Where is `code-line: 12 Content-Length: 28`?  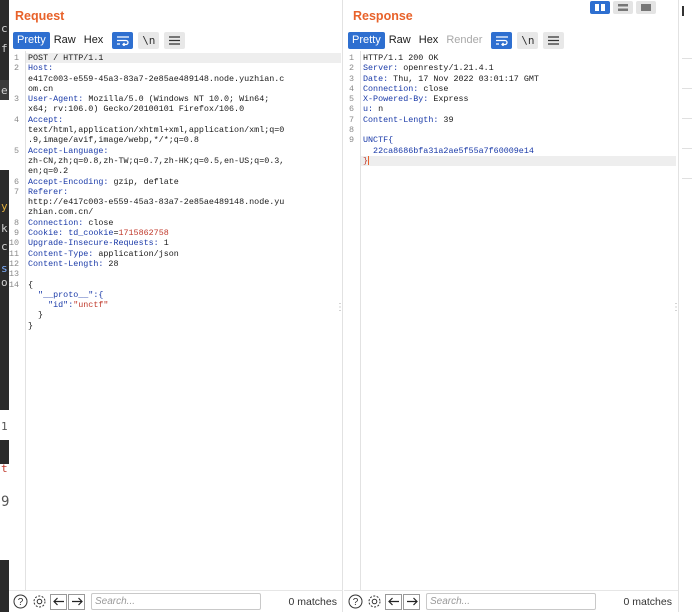 code-line: 12 Content-Length: 28 is located at coordinates (175, 263).